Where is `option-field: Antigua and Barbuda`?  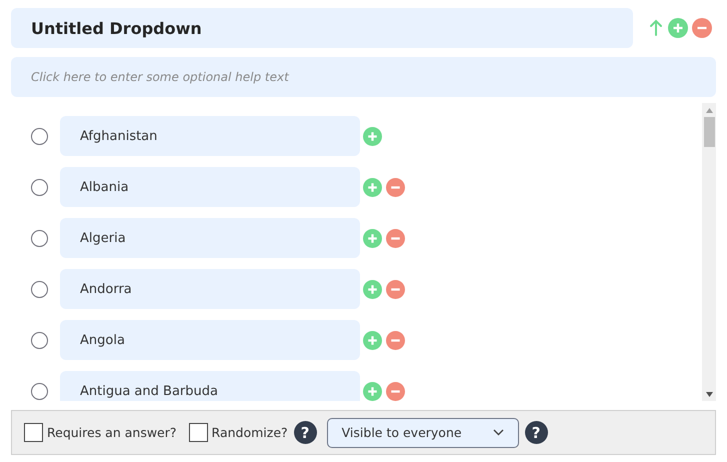 option-field: Antigua and Barbuda is located at coordinates (210, 386).